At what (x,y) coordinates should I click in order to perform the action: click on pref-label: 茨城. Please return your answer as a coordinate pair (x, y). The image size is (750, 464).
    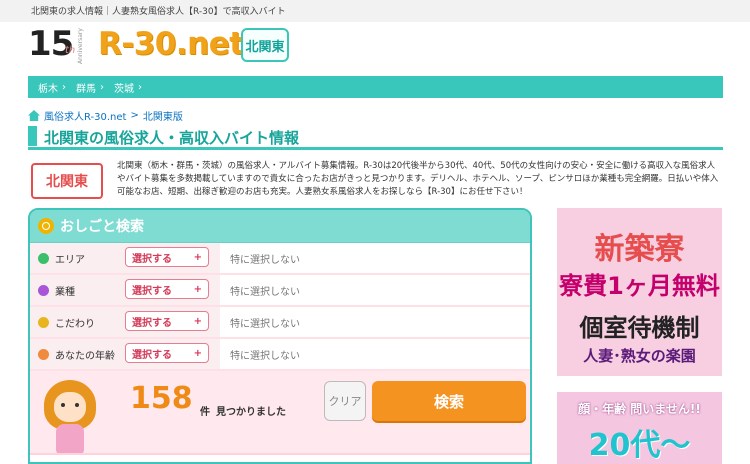
    Looking at the image, I should click on (124, 89).